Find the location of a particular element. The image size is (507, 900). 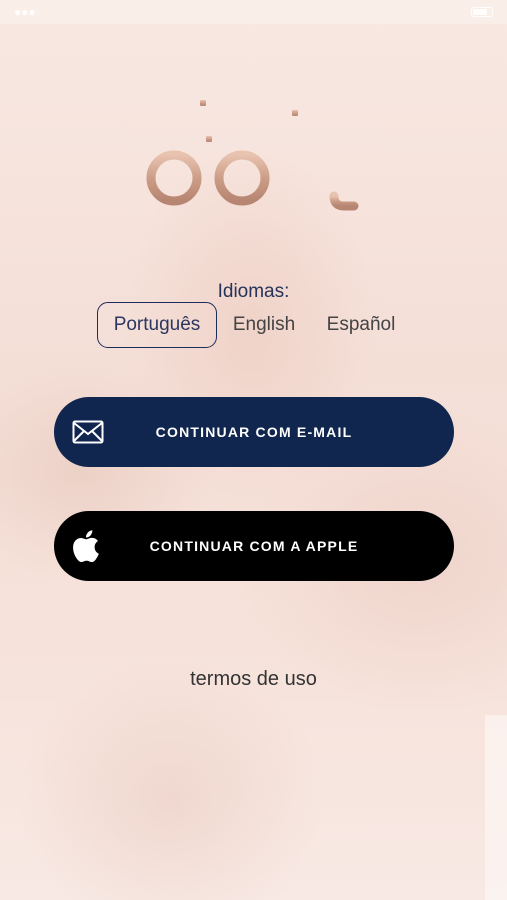

languages-label: Idiomas: is located at coordinates (253, 291).